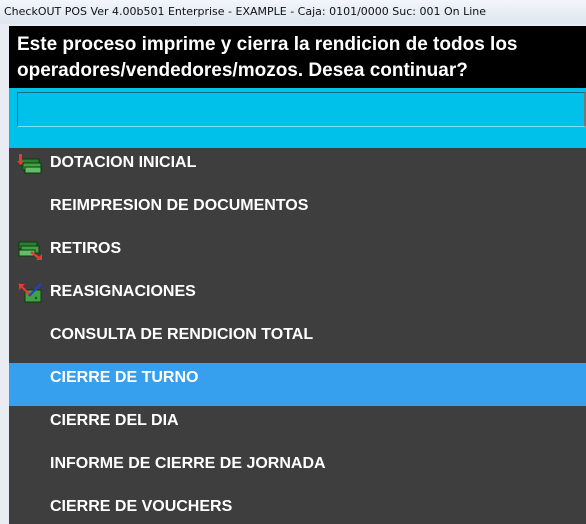 The image size is (586, 524). I want to click on menu-item-reasignaciones: REASIGNACIONES, so click(297, 298).